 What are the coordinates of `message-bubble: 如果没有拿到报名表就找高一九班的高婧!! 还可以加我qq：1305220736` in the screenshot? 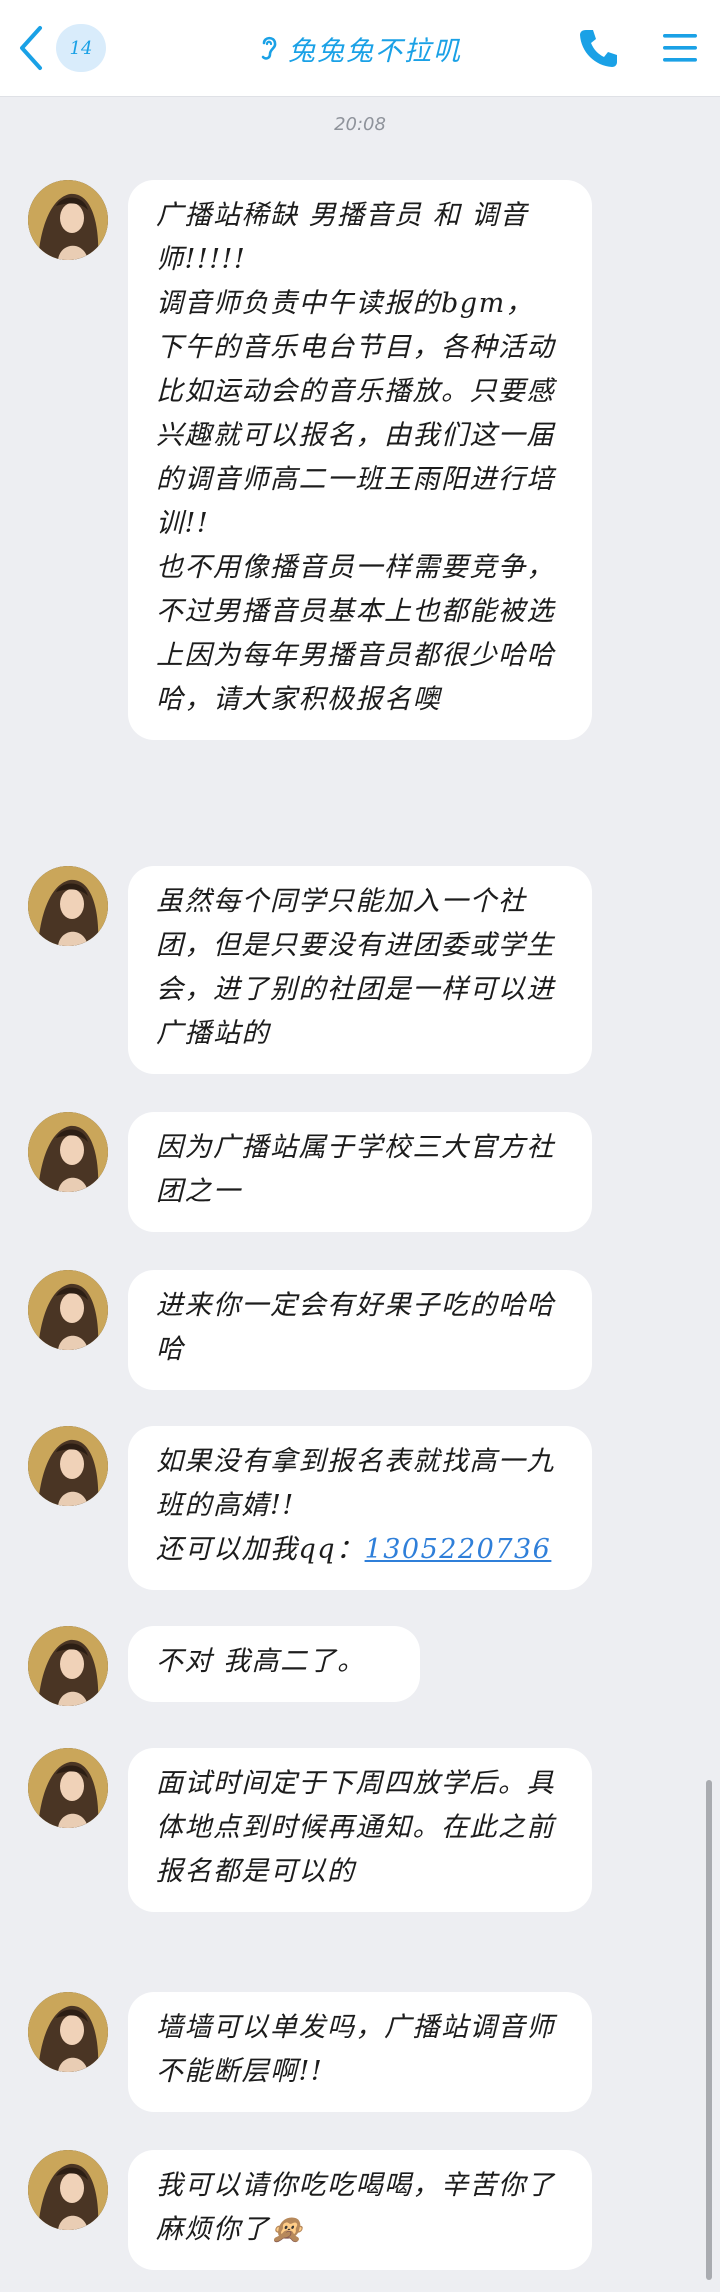 It's located at (360, 1508).